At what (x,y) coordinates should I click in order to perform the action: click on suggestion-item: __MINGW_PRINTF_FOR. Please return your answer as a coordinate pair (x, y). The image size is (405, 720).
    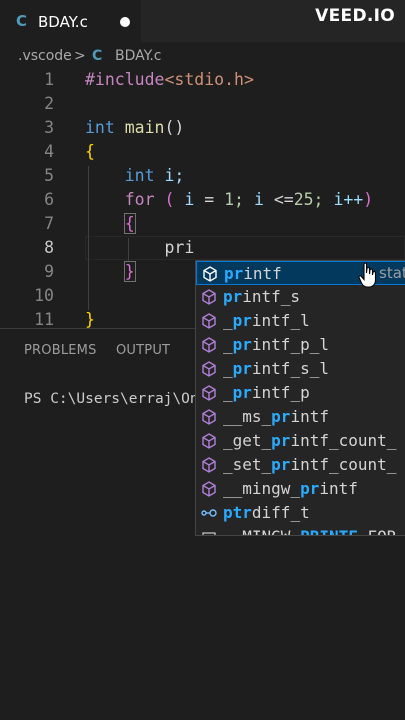
    Looking at the image, I should click on (300, 530).